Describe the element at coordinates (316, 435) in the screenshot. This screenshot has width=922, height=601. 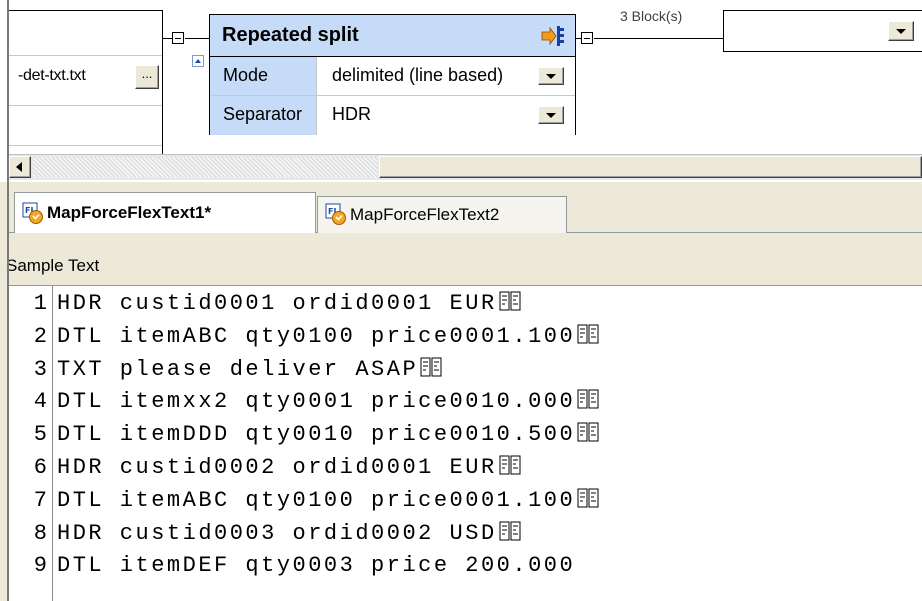
I see `line-content: DTL itemDDD qty0010 price0010.500` at that location.